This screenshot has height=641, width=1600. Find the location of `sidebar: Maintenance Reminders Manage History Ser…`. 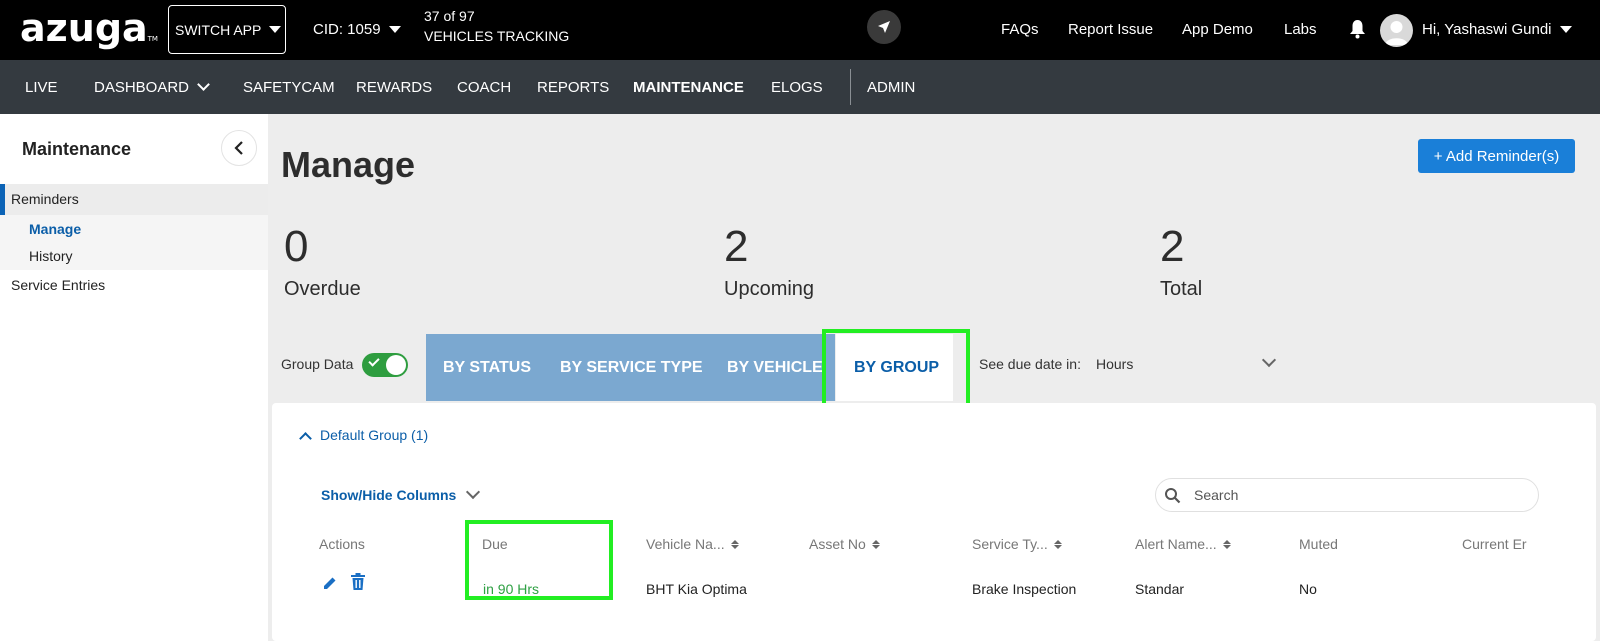

sidebar: Maintenance Reminders Manage History Ser… is located at coordinates (134, 377).